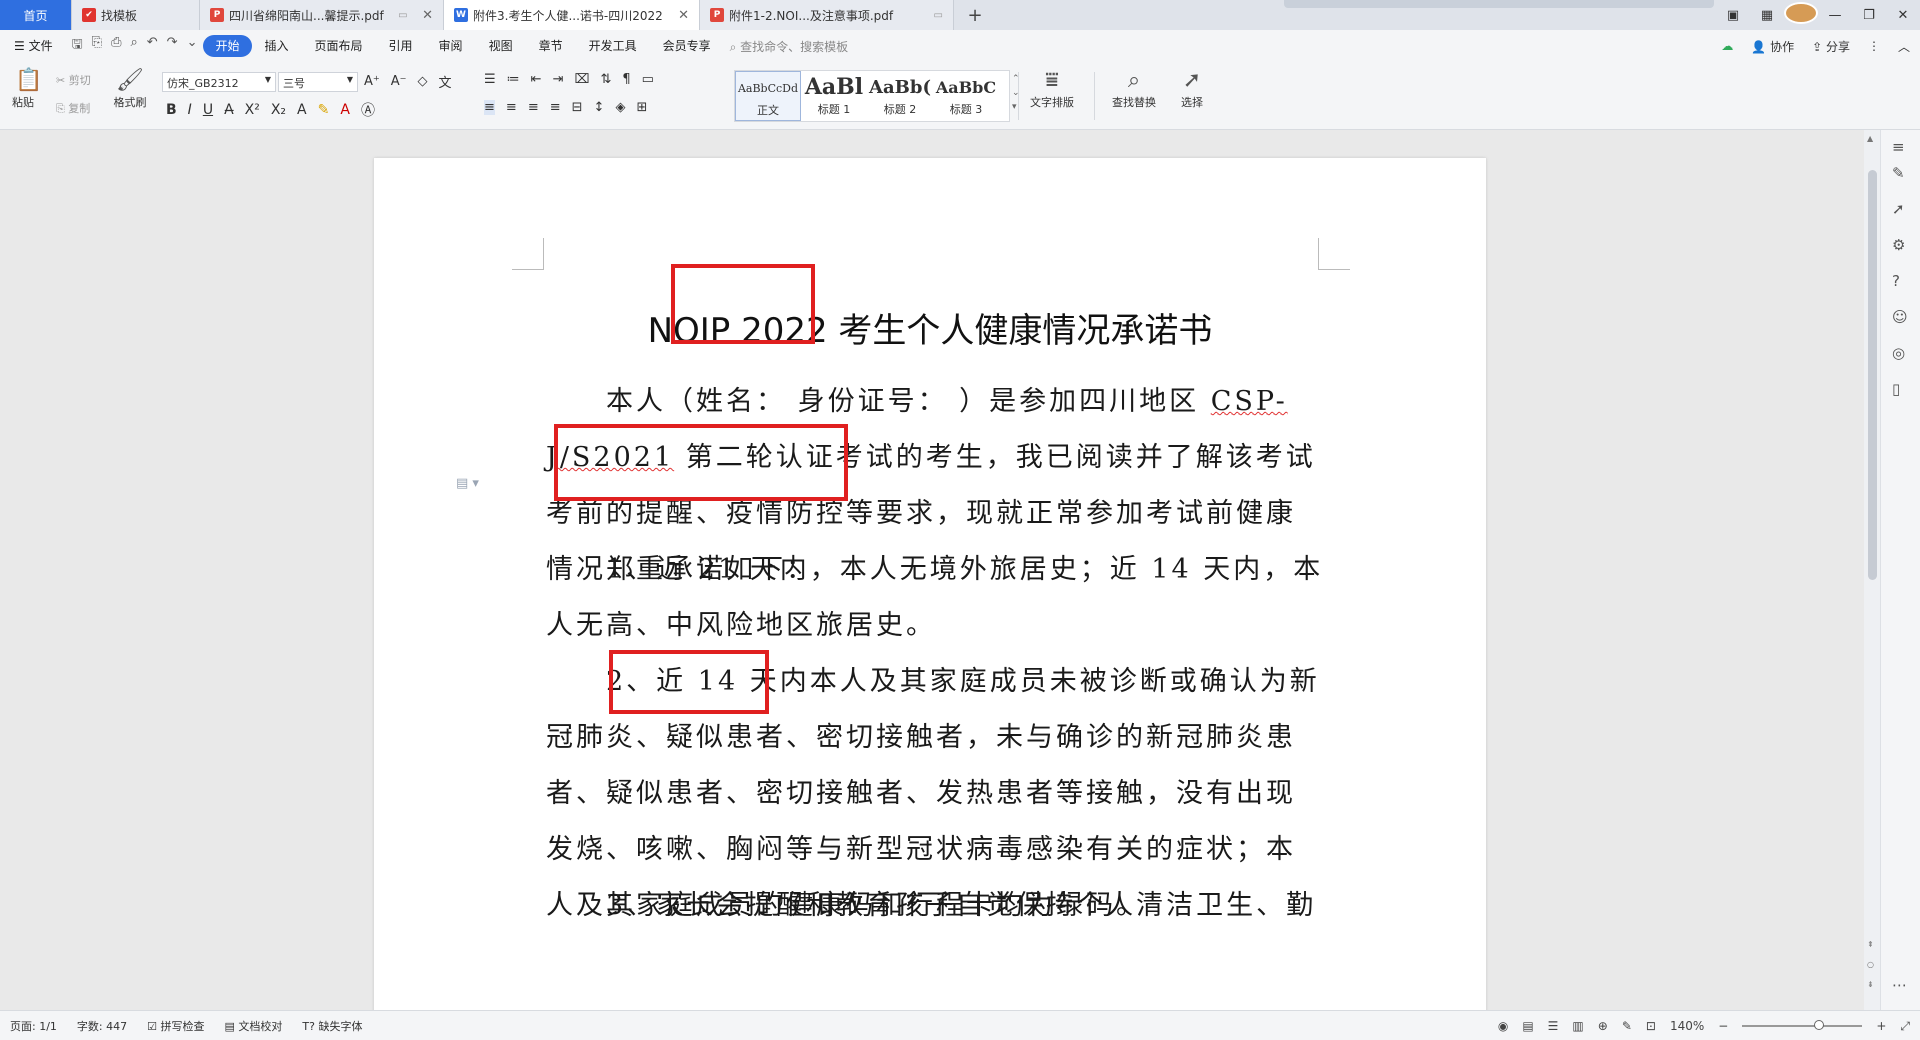  Describe the element at coordinates (1733, 15) in the screenshot. I see `workspace-icon: ▣` at that location.